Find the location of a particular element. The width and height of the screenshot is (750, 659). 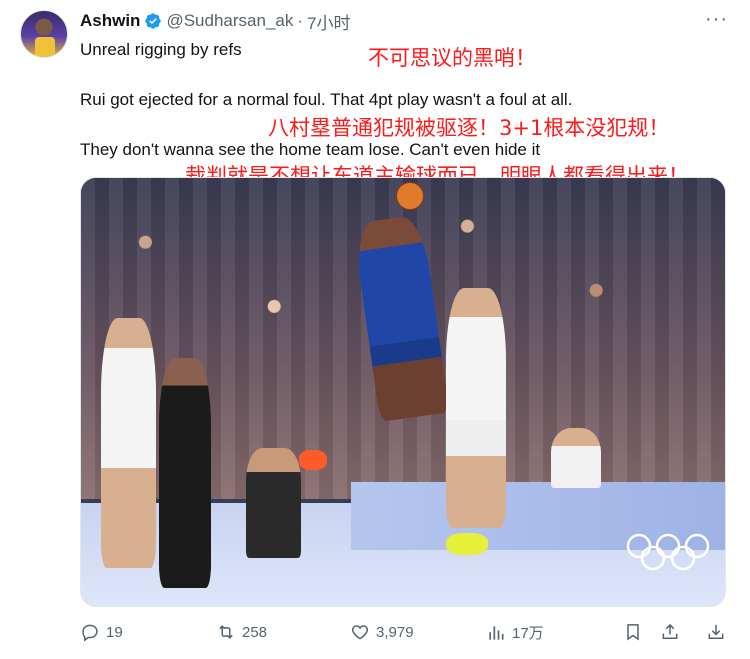

photo-courtside-official is located at coordinates (273, 503).